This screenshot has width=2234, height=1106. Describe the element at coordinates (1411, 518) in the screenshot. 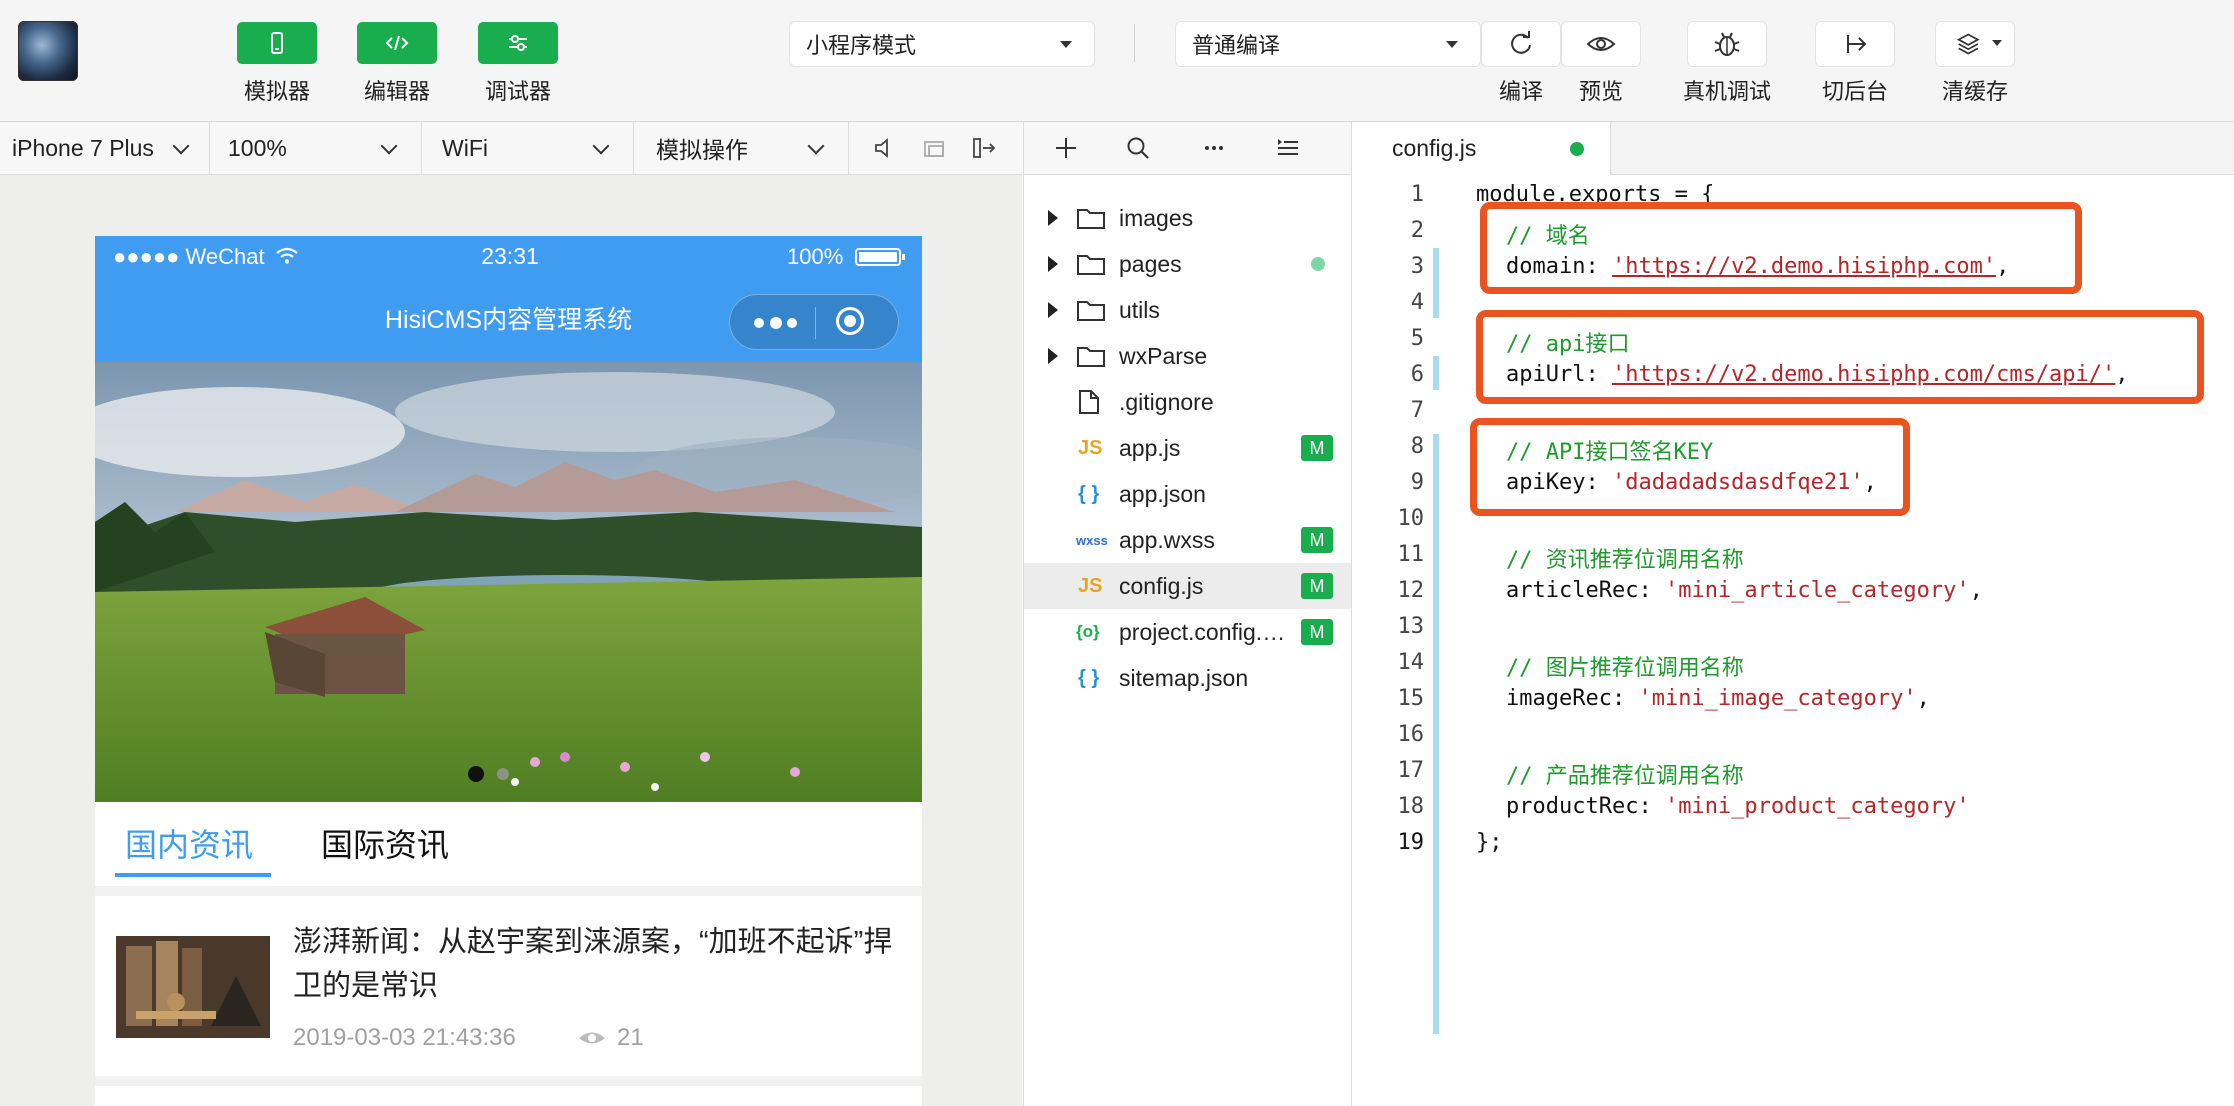

I see `line-number: 10` at that location.